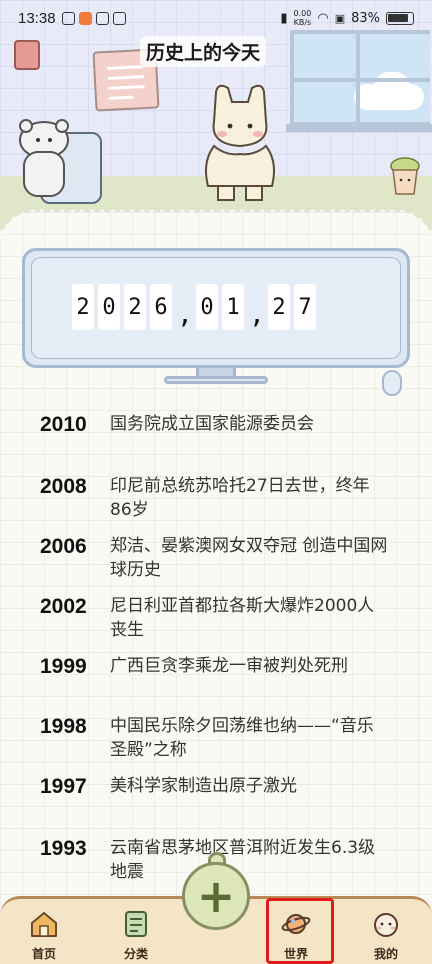 Image resolution: width=432 pixels, height=964 pixels. I want to click on event-item: 2010 国务院成立国家能源委员会, so click(220, 425).